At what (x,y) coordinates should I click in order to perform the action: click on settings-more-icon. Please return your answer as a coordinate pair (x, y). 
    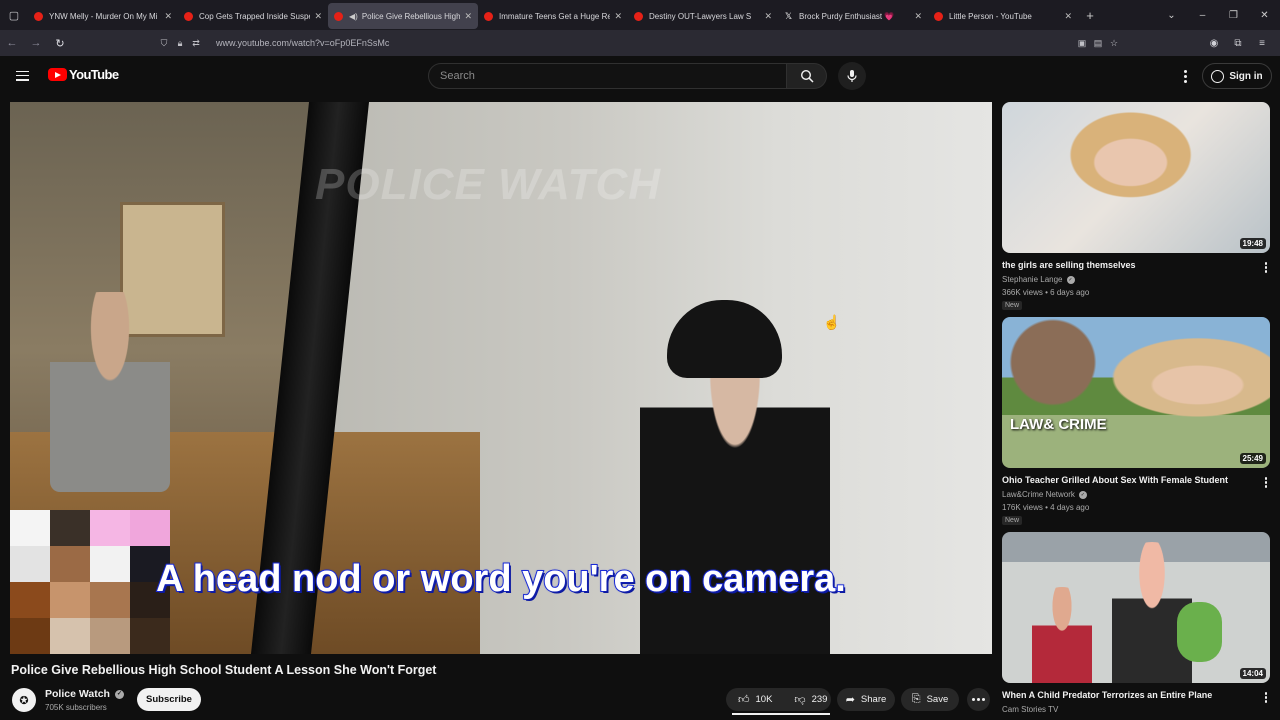
    Looking at the image, I should click on (1185, 76).